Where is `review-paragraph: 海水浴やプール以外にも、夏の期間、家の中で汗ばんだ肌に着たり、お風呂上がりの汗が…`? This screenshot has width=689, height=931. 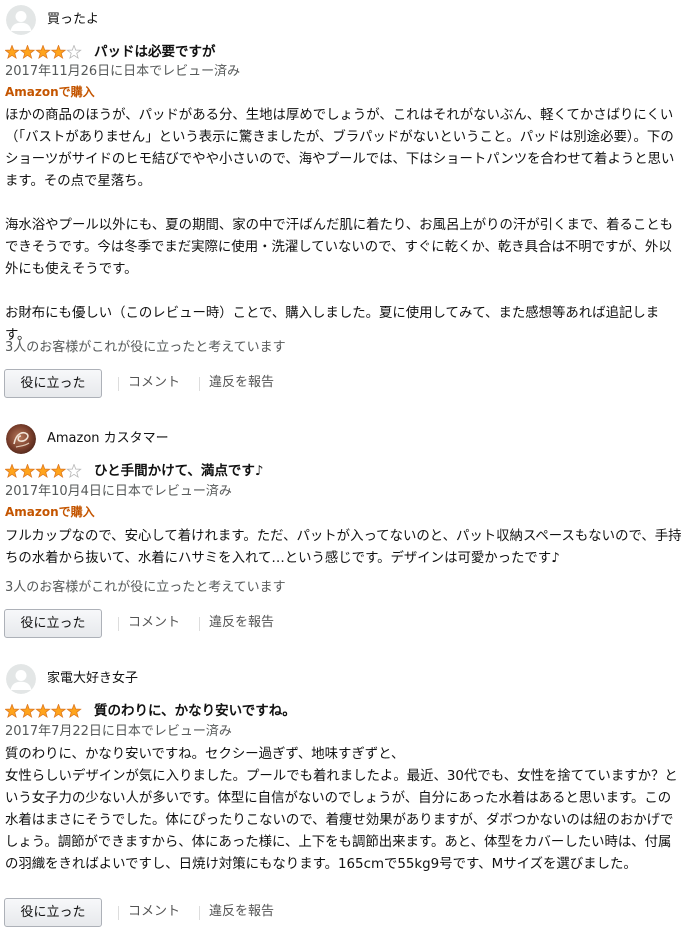 review-paragraph: 海水浴やプール以外にも、夏の期間、家の中で汗ばんだ肌に着たり、お風呂上がりの汗が… is located at coordinates (339, 247).